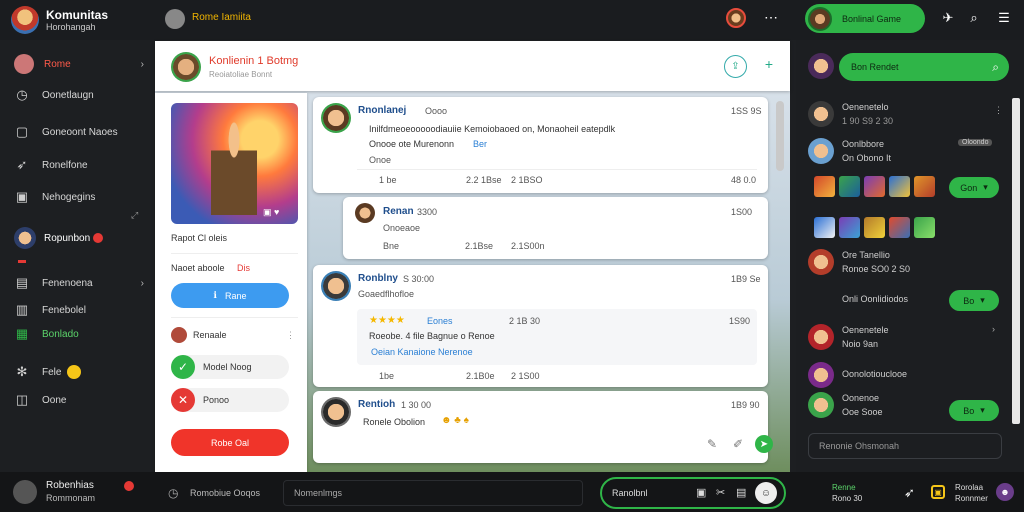 Image resolution: width=1024 pixels, height=512 pixels. Describe the element at coordinates (79, 95) in the screenshot. I see `sidebar-item-clock: ◷ Oonetlaugn` at that location.